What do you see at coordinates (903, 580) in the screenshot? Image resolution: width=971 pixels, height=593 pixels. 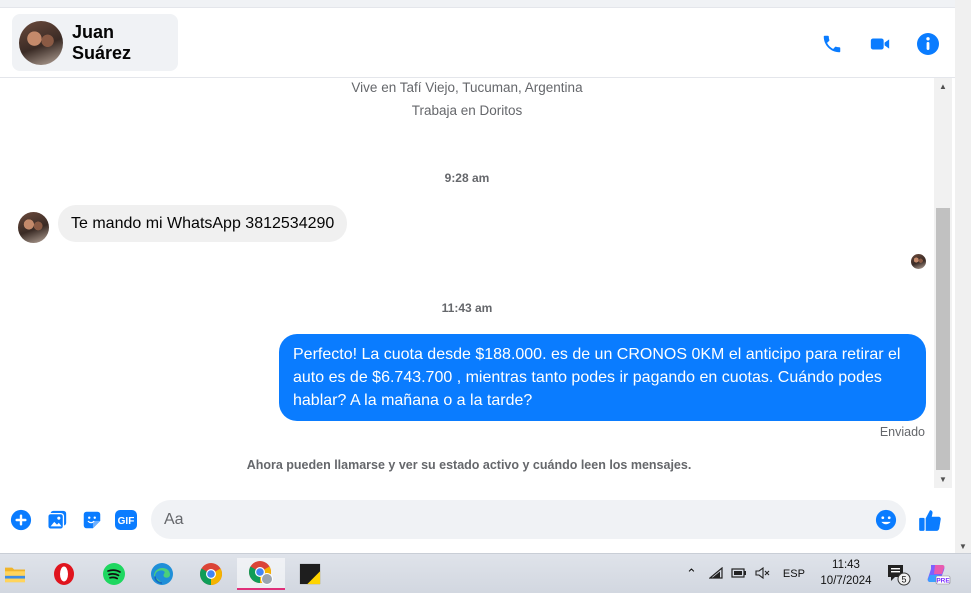 I see `svg-text: 5` at bounding box center [903, 580].